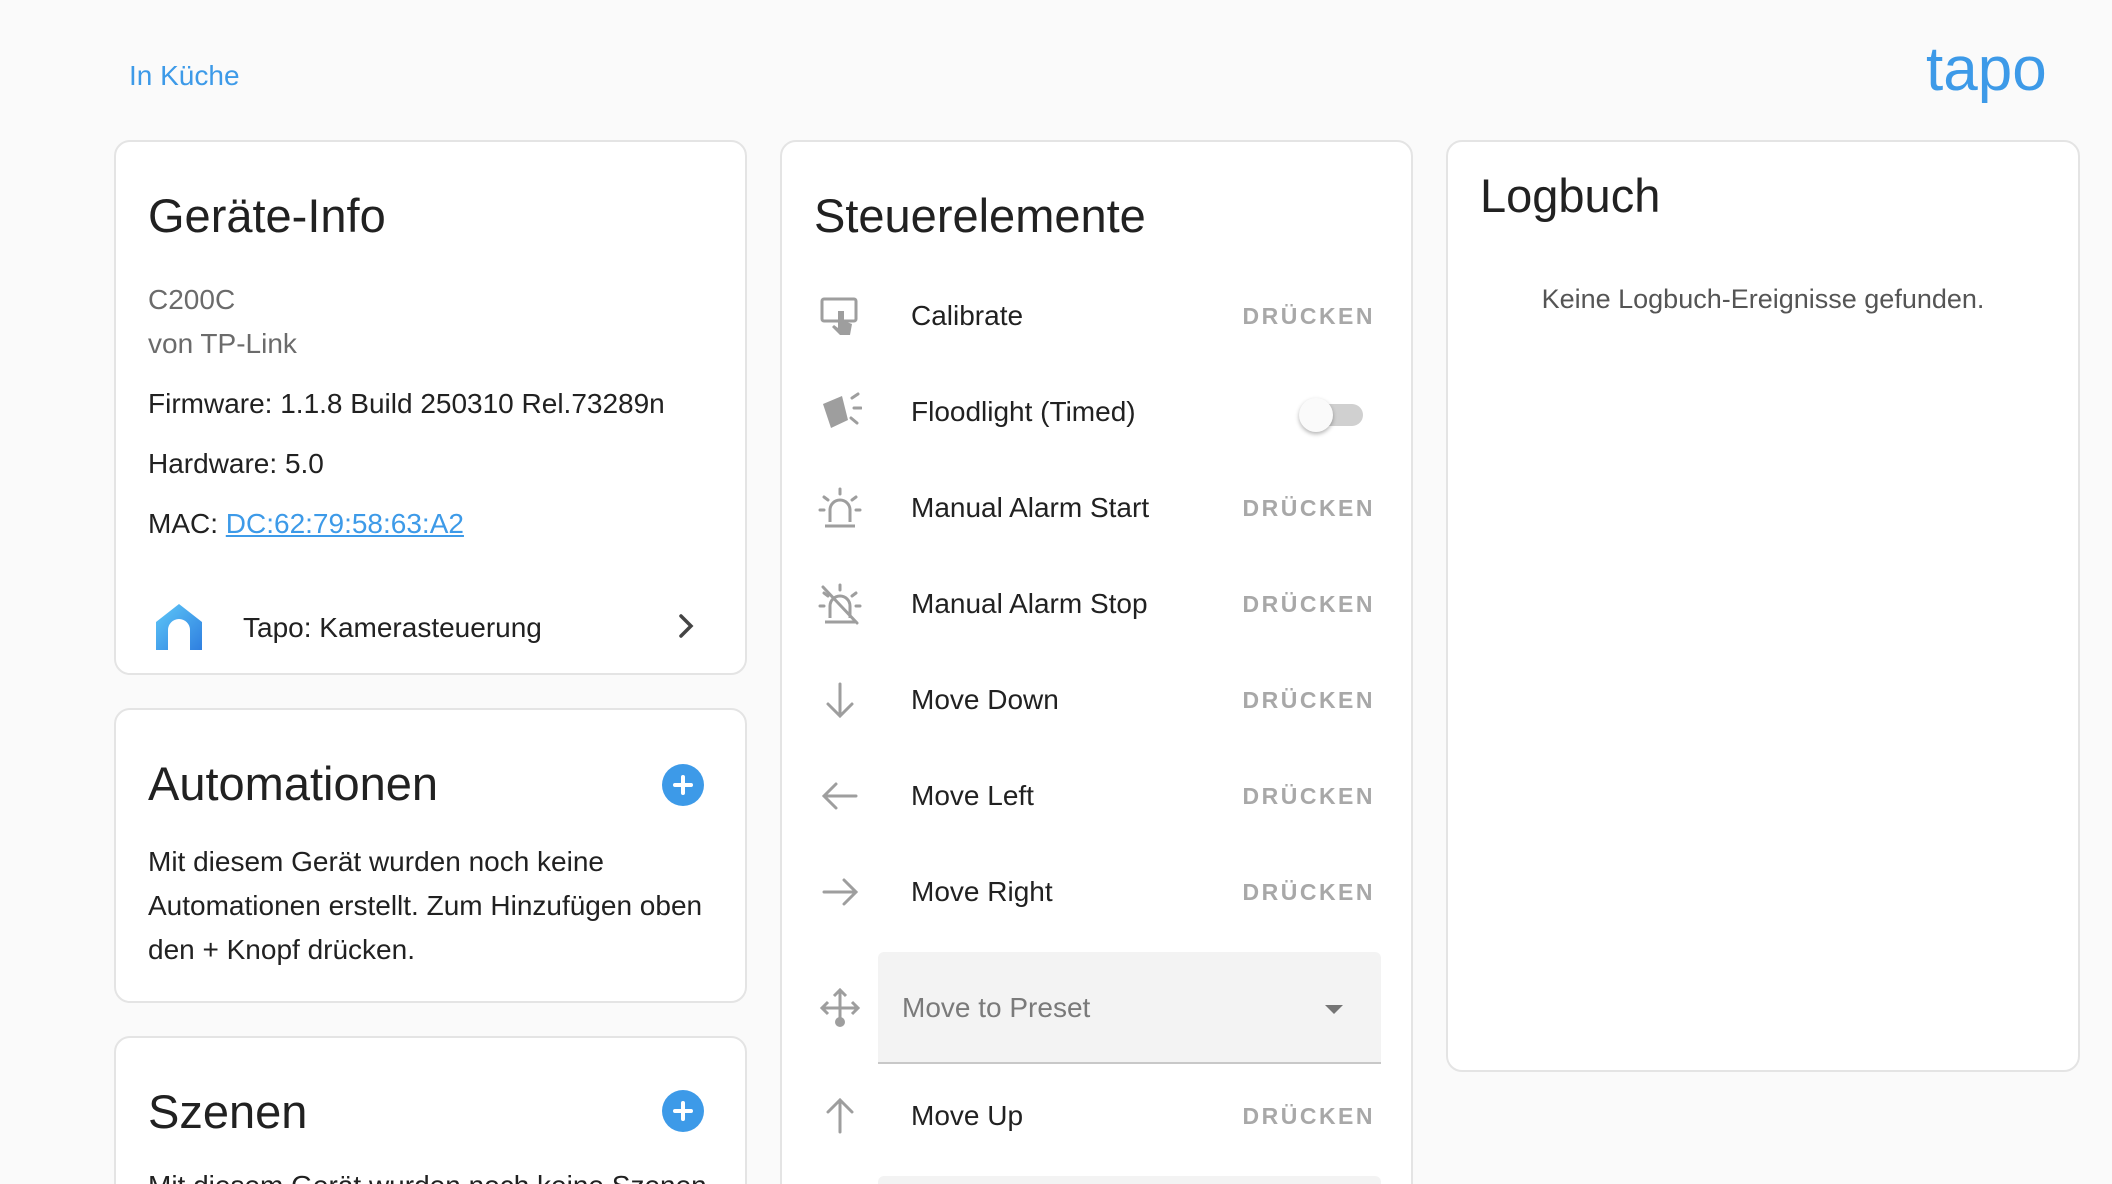 This screenshot has width=2112, height=1184. I want to click on control-label: Move Left, so click(972, 795).